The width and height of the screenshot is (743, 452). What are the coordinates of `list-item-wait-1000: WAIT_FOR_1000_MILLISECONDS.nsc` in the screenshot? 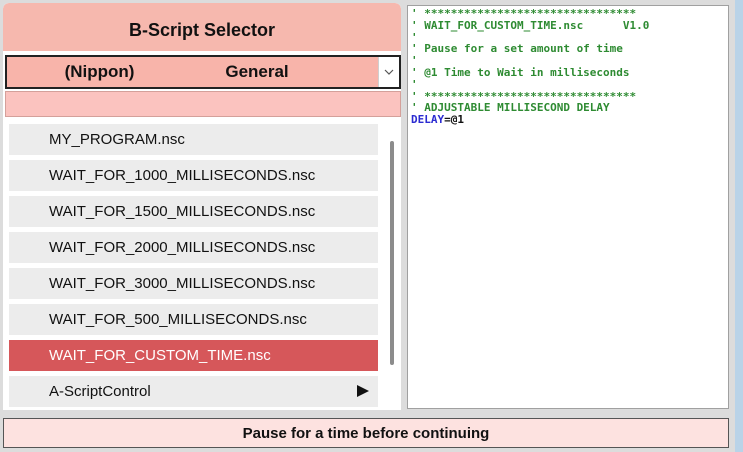 It's located at (193, 175).